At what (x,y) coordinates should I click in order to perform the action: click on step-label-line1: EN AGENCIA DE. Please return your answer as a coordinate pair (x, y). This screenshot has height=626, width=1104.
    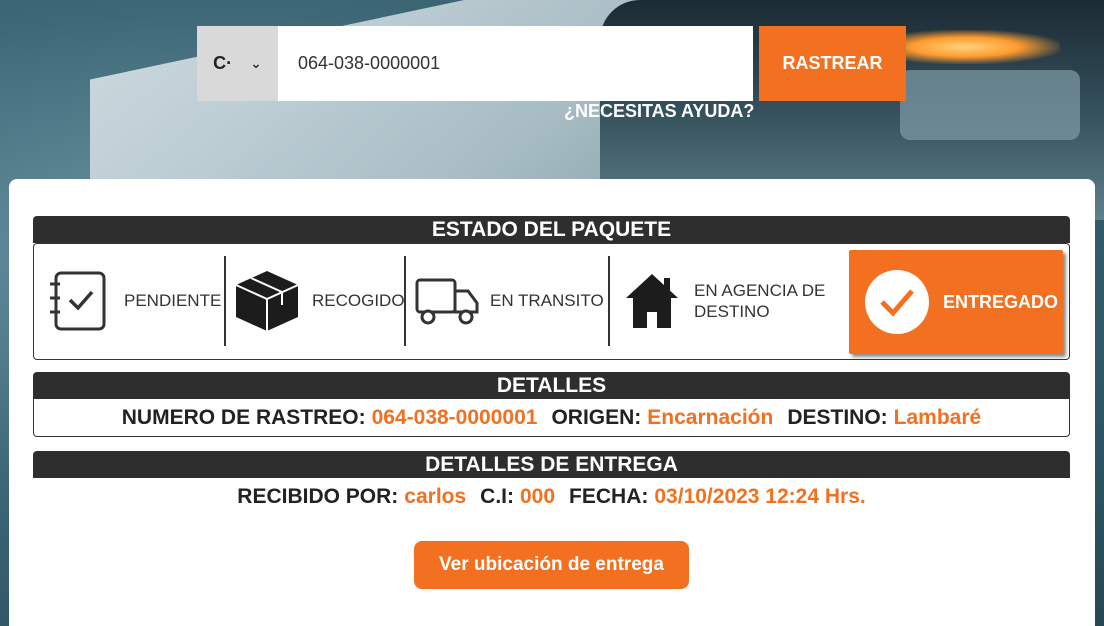
    Looking at the image, I should click on (760, 290).